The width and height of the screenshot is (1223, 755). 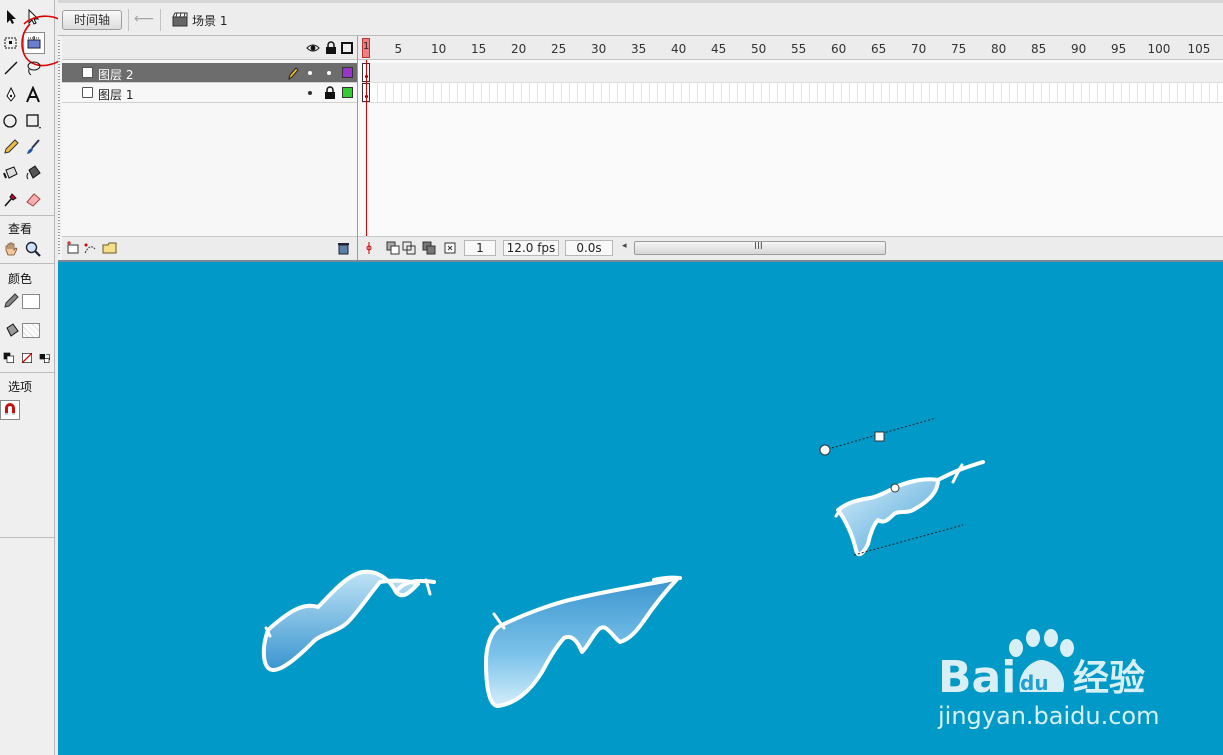 I want to click on options-section-label: 选项, so click(x=19, y=387).